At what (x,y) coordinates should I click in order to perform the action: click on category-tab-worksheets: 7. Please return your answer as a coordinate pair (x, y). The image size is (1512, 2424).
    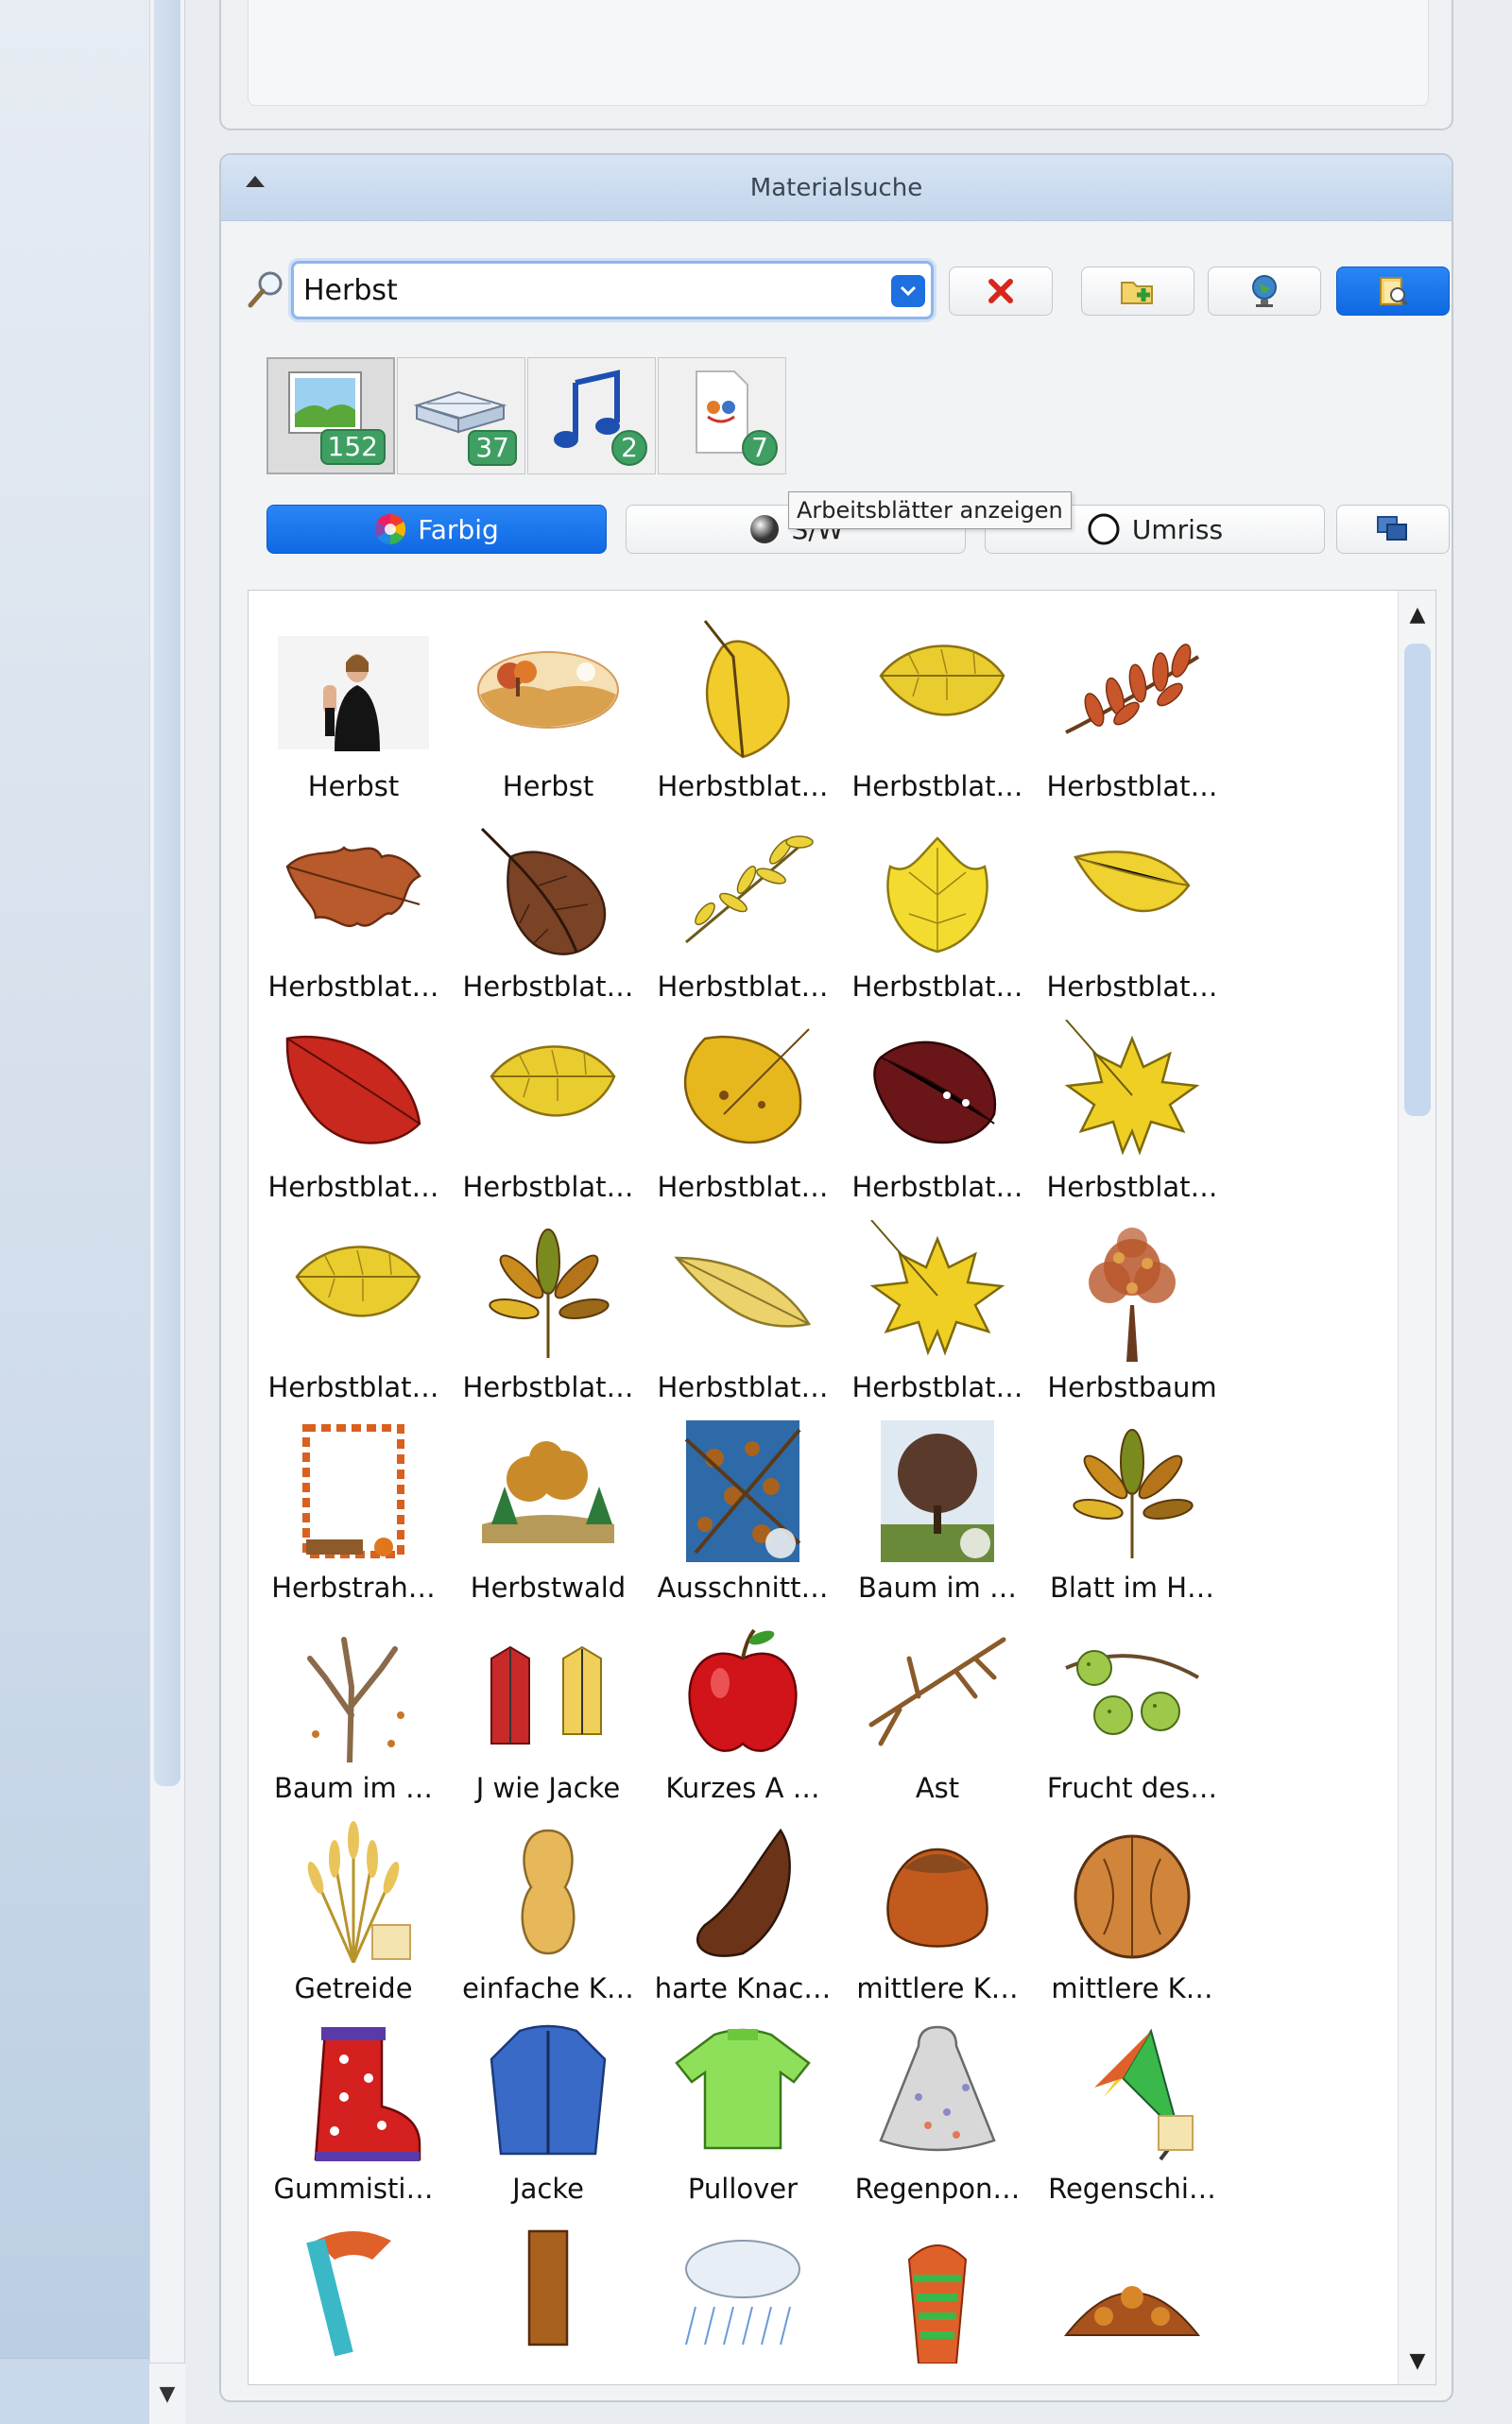
    Looking at the image, I should click on (722, 415).